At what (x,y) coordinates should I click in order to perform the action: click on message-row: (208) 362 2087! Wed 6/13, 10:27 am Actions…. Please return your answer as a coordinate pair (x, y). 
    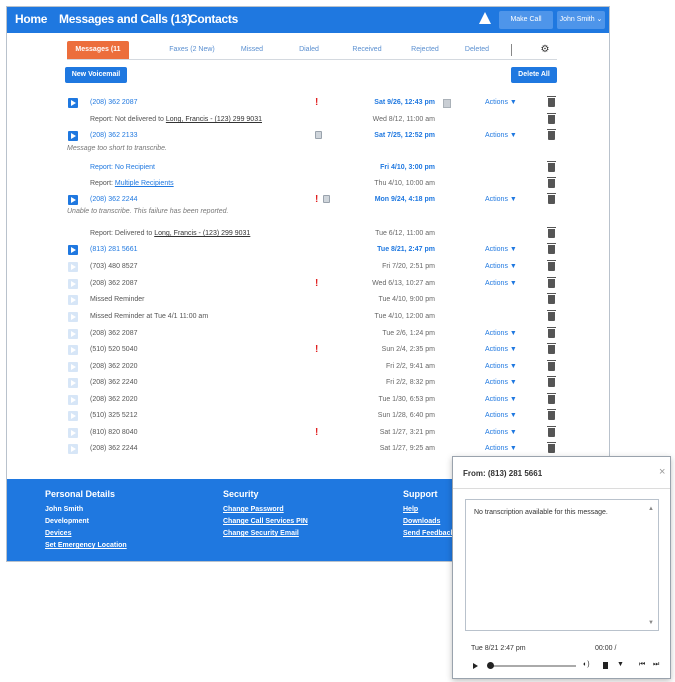
    Looking at the image, I should click on (310, 285).